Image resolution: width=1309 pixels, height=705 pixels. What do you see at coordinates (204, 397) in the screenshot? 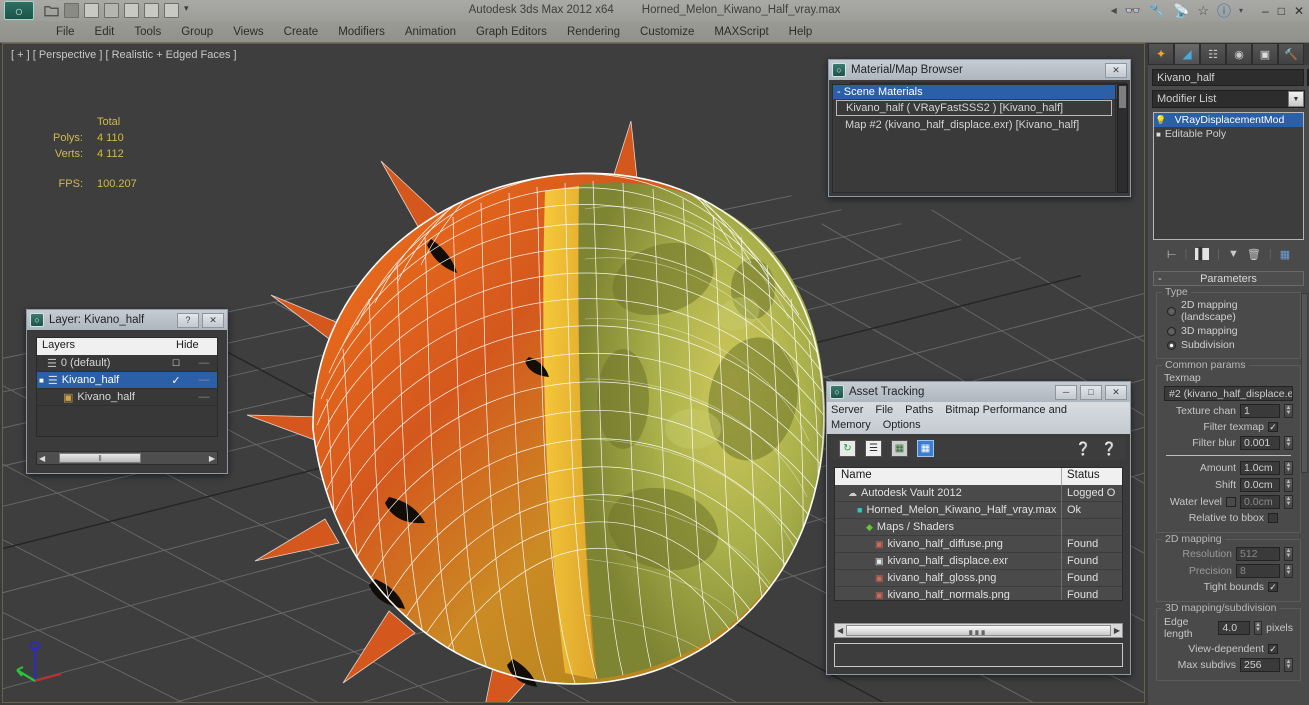
I see `object-hide-cell: —` at bounding box center [204, 397].